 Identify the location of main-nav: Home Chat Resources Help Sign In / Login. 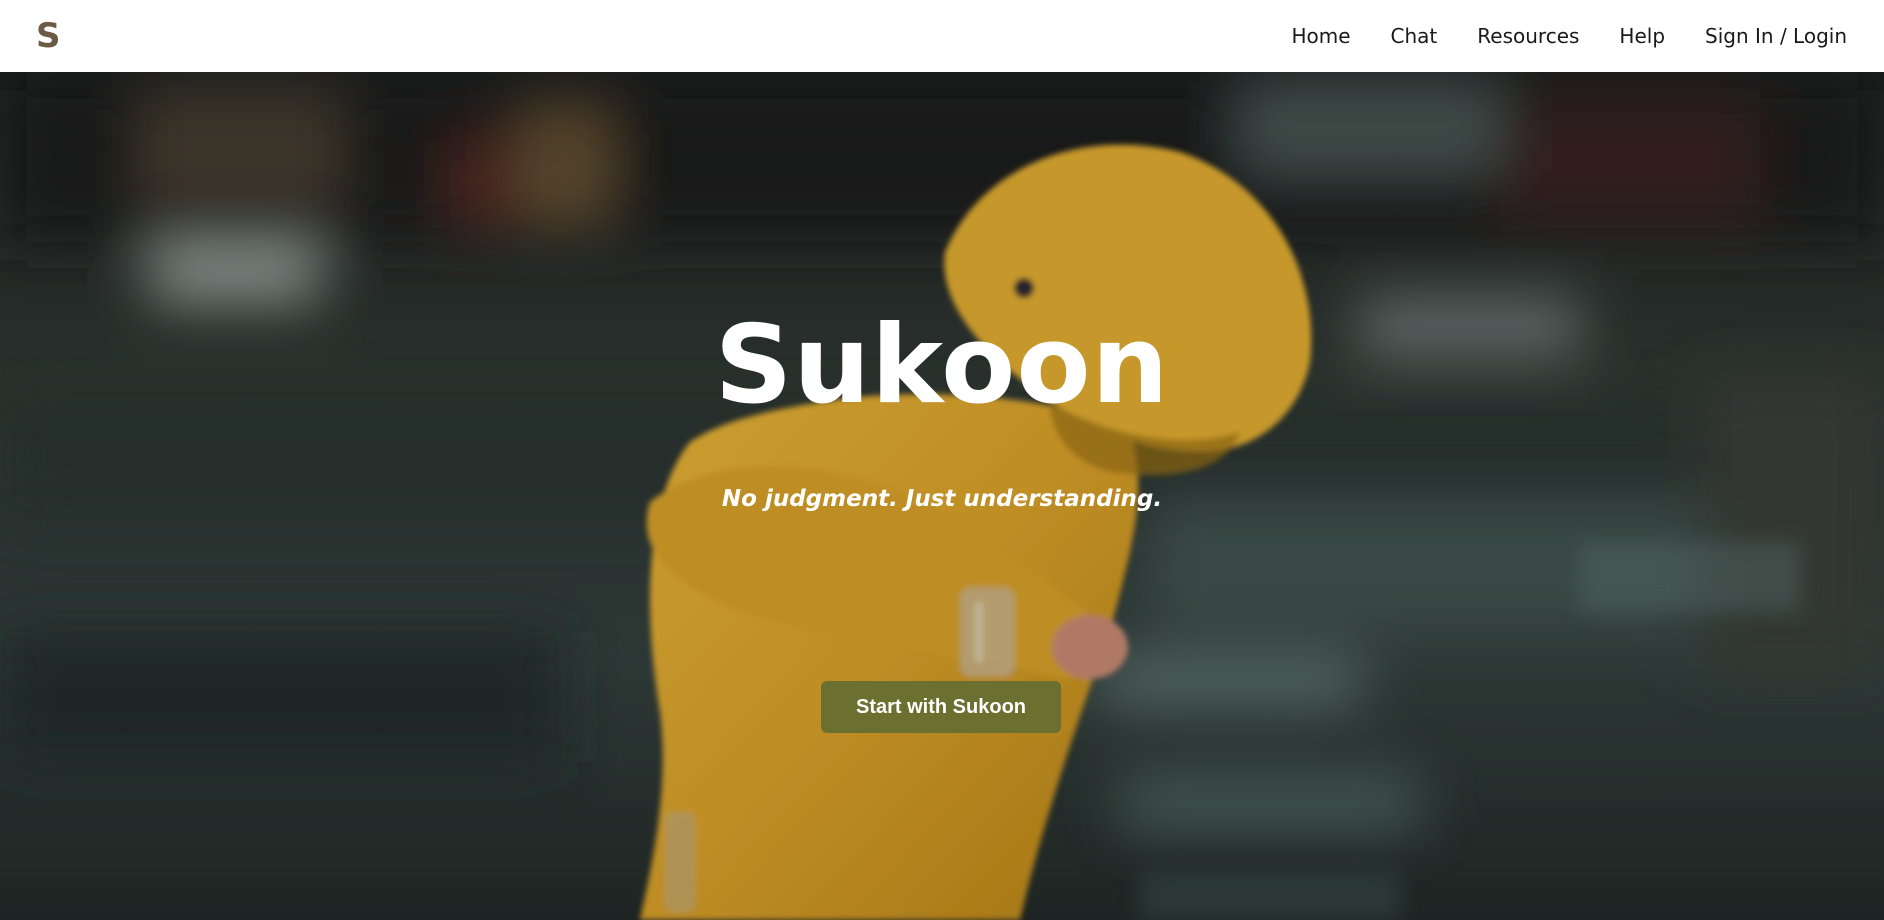
(1569, 36).